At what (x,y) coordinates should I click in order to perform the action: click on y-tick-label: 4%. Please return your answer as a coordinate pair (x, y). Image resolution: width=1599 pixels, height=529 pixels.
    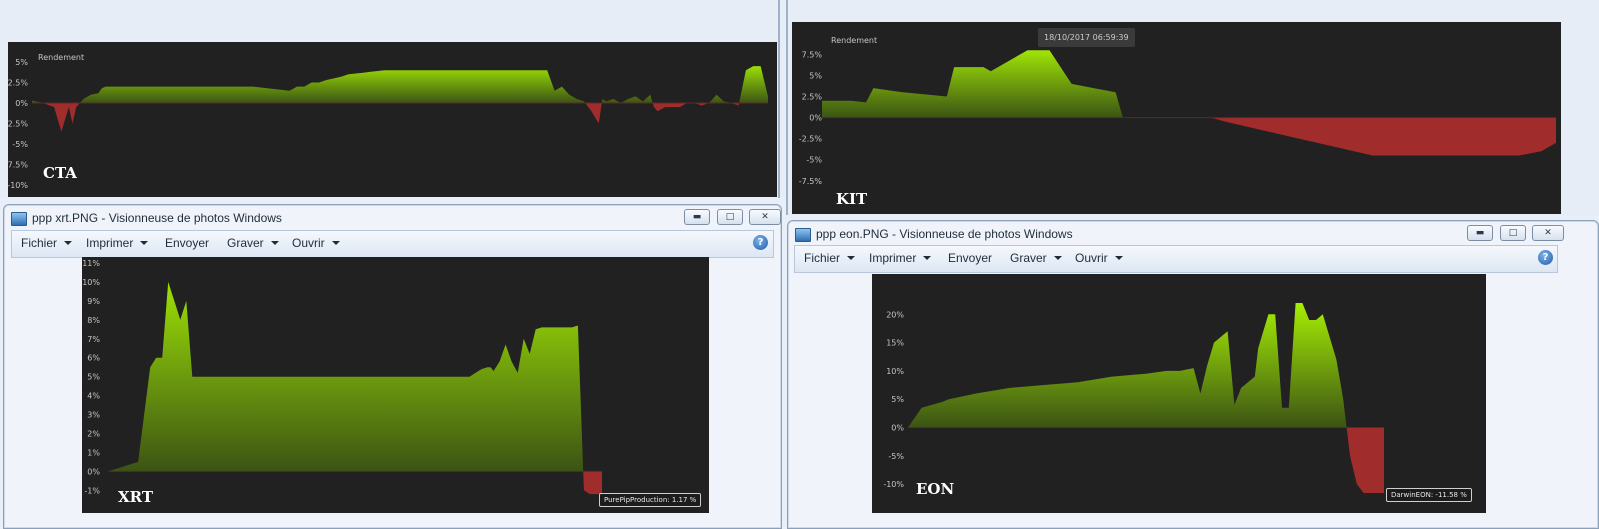
    Looking at the image, I should click on (93, 396).